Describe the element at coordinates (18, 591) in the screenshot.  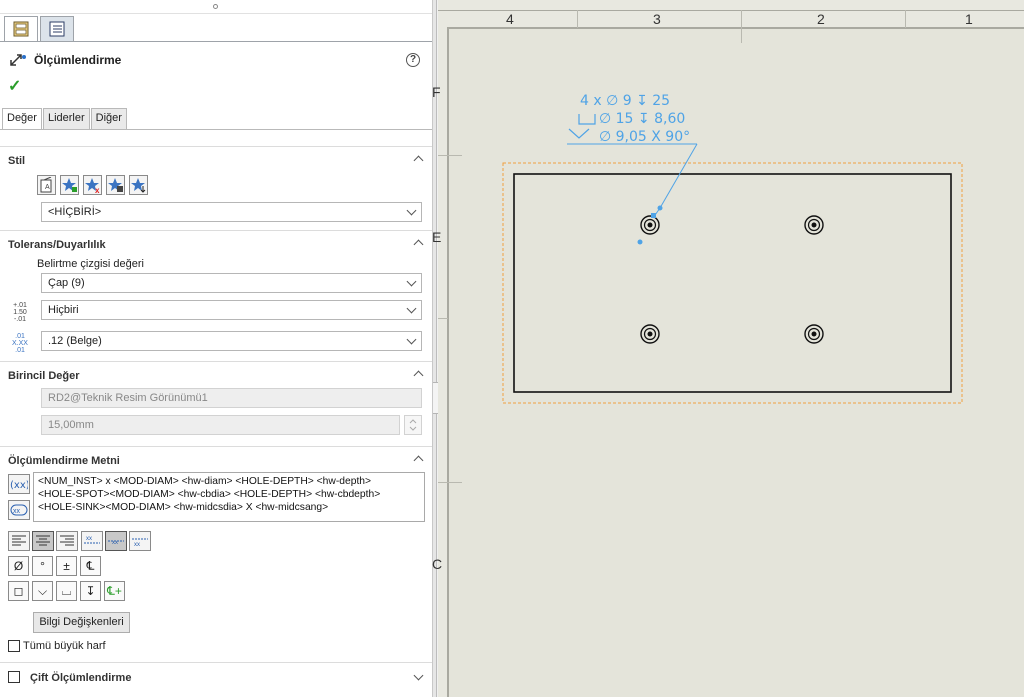
I see `square-symbol-button: ◻` at that location.